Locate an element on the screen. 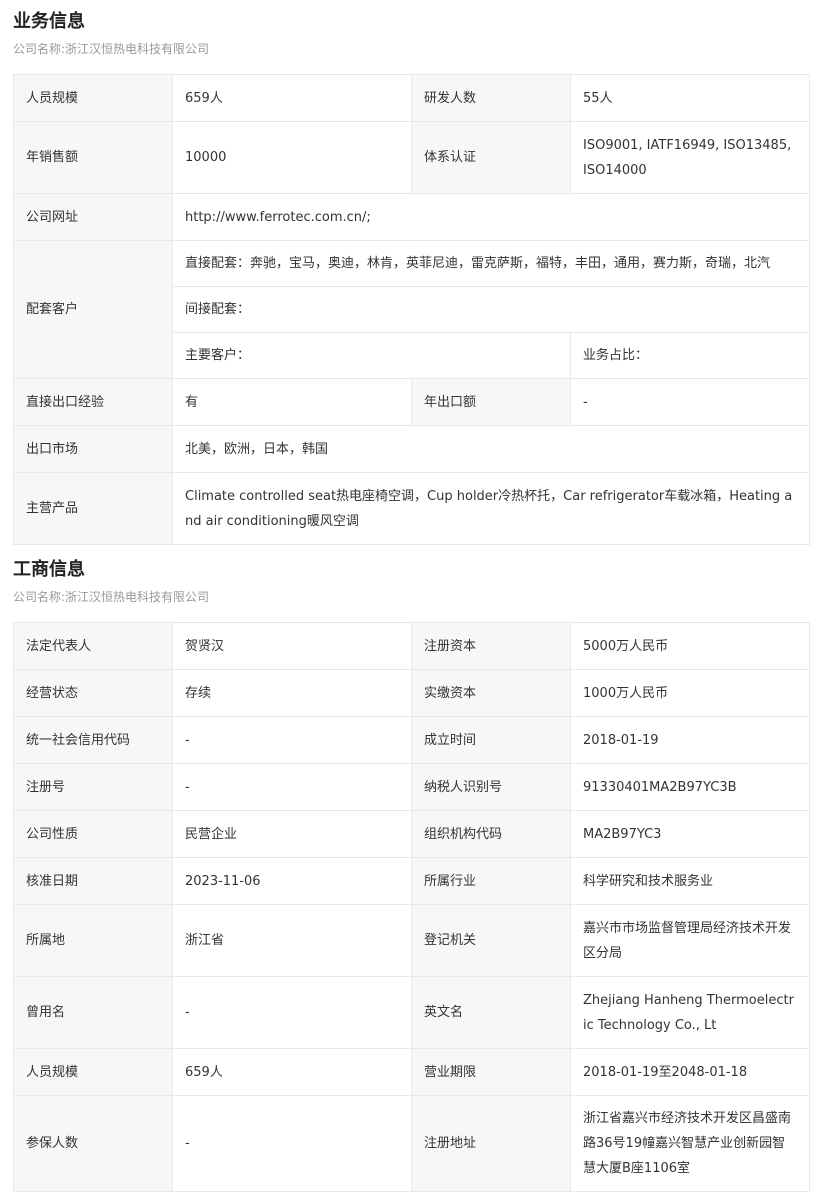  table-row: 注册号 - 纳税人识别号 91330401MA2B97YC3B is located at coordinates (411, 787).